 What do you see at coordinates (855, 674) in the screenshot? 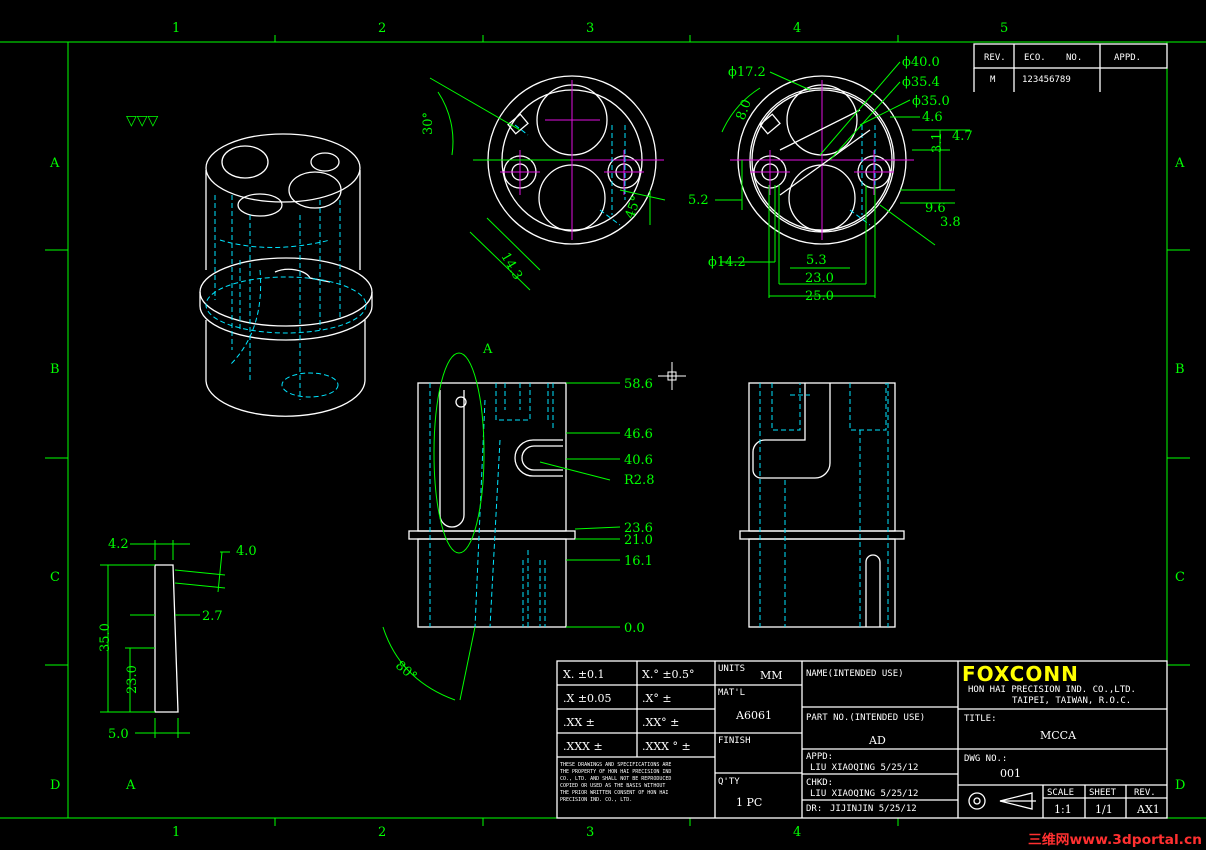
I see `name-label: NAME(INTENDED USE)` at bounding box center [855, 674].